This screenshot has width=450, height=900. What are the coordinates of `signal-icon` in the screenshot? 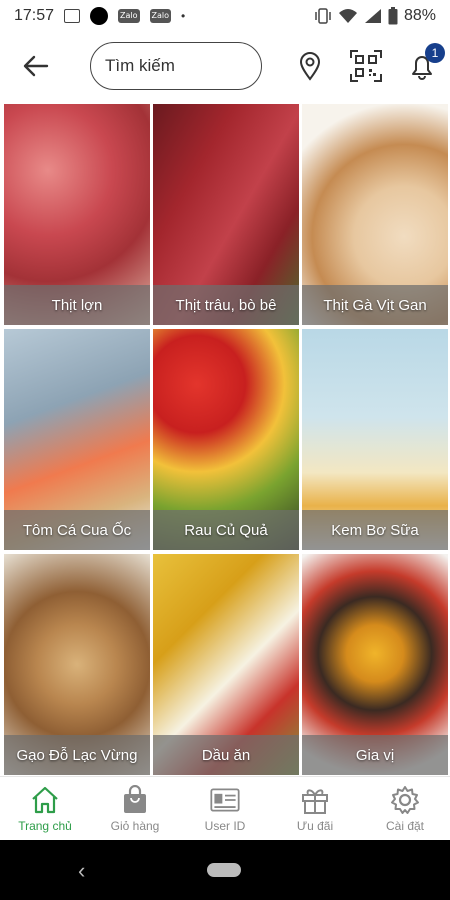 It's located at (372, 16).